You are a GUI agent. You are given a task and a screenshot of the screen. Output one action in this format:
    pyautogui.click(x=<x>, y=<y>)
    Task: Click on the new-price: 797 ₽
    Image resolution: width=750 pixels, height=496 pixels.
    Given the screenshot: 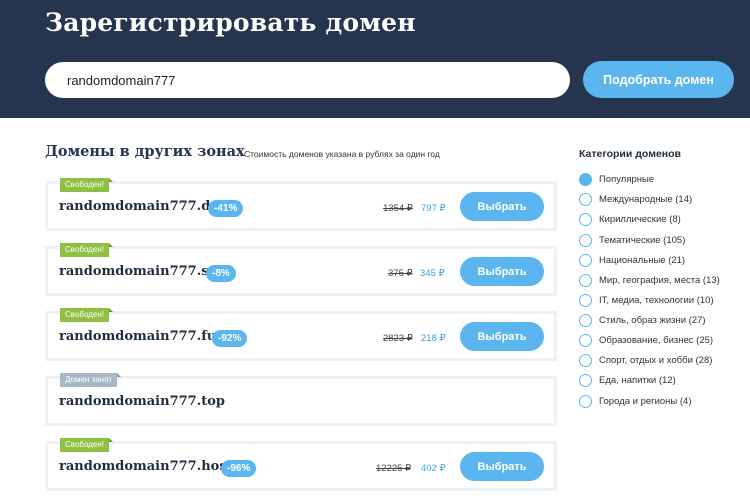 What is the action you would take?
    pyautogui.click(x=433, y=208)
    